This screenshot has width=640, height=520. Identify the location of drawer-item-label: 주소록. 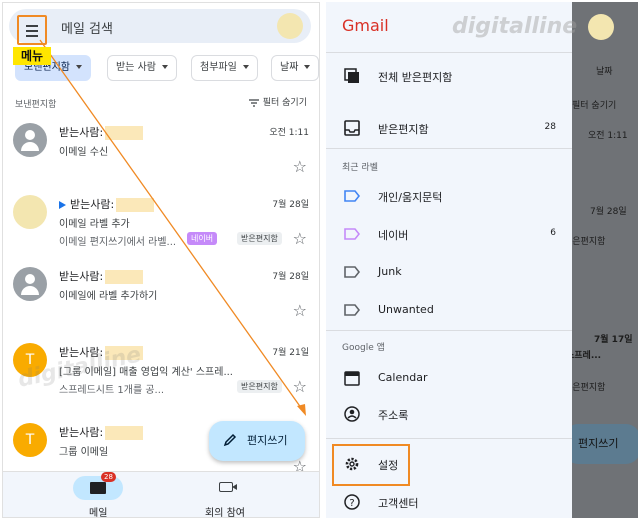
(393, 415).